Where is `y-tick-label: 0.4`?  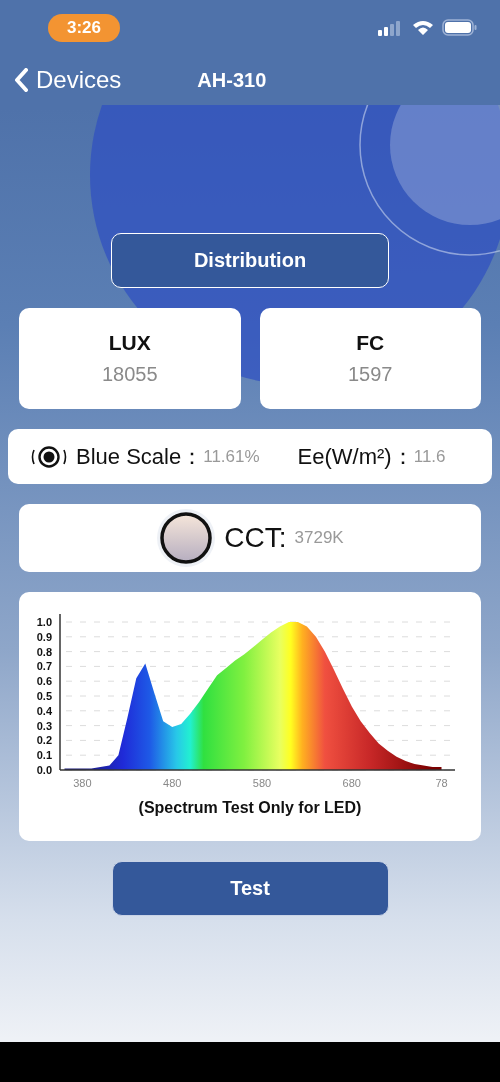 y-tick-label: 0.4 is located at coordinates (44, 710).